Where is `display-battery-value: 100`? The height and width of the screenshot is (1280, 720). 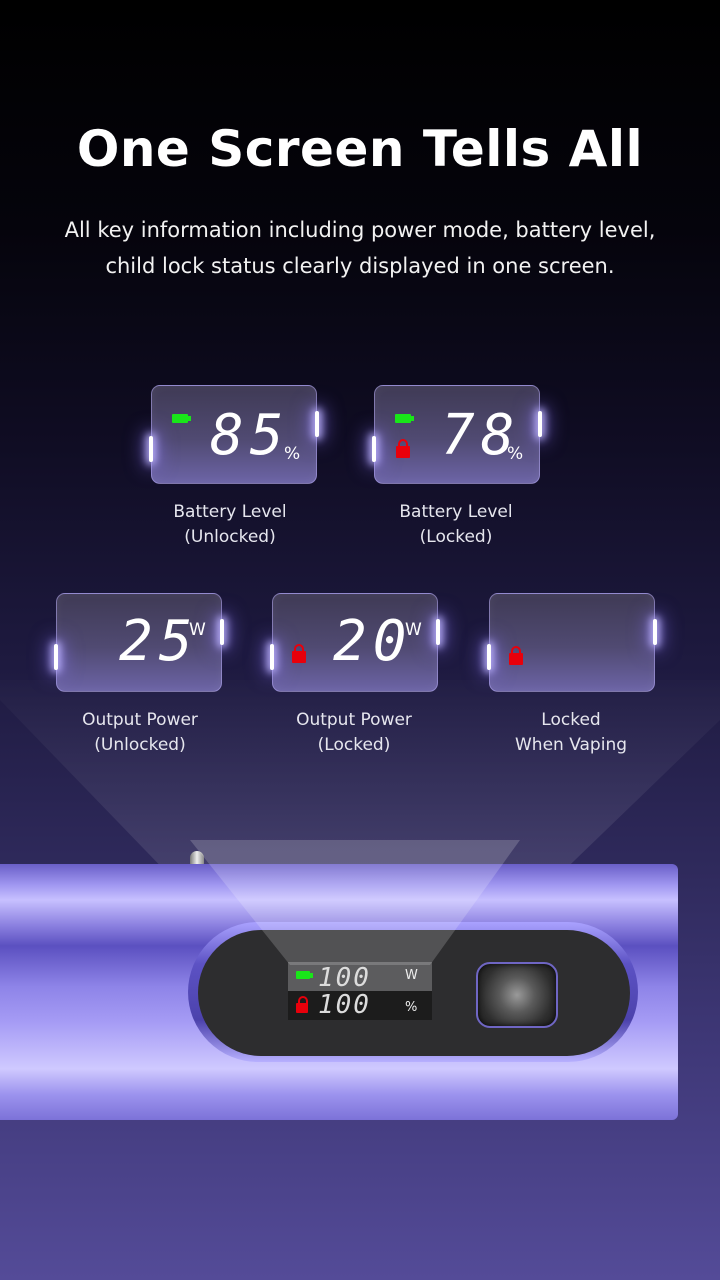
display-battery-value: 100 is located at coordinates (344, 1005).